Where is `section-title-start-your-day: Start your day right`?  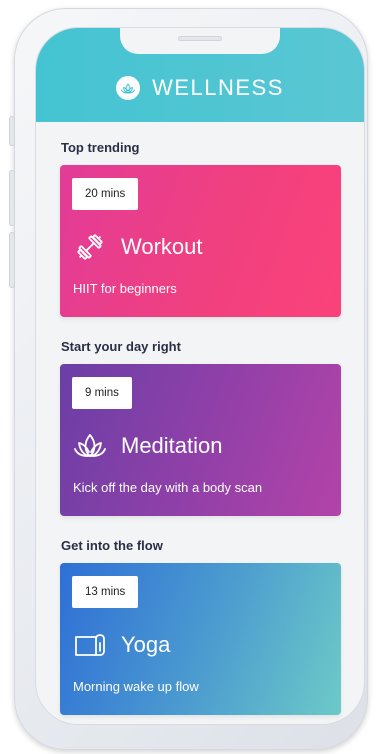
section-title-start-your-day: Start your day right is located at coordinates (121, 346).